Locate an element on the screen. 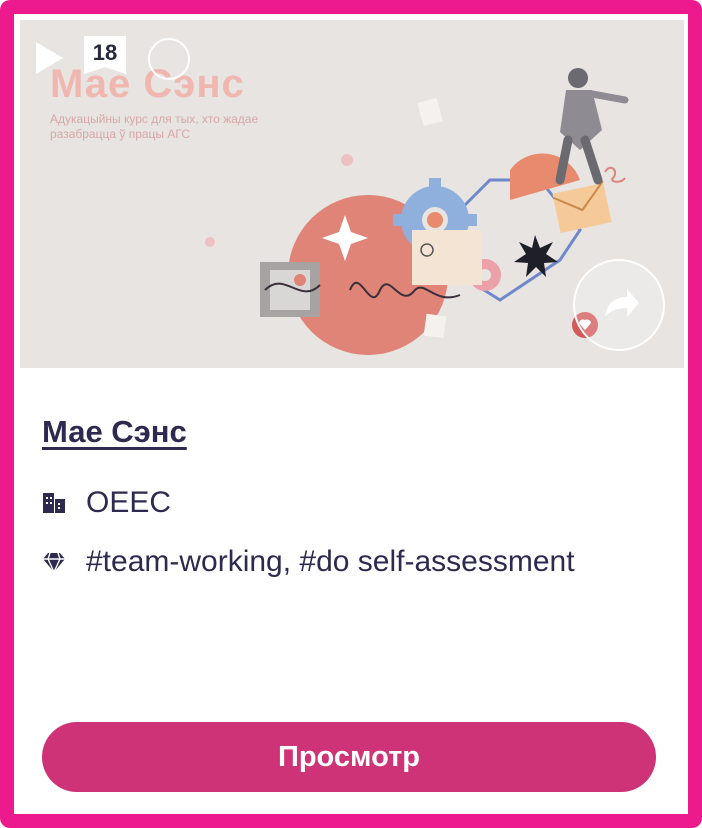 This screenshot has height=828, width=702. organization-name: OEEC is located at coordinates (129, 502).